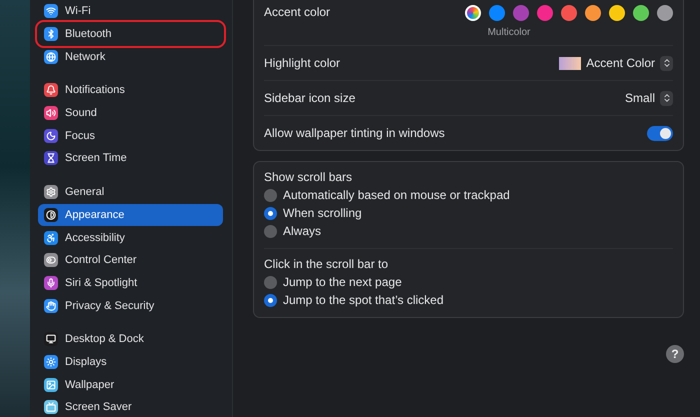 This screenshot has width=700, height=417. Describe the element at coordinates (675, 354) in the screenshot. I see `help-button: ?` at that location.